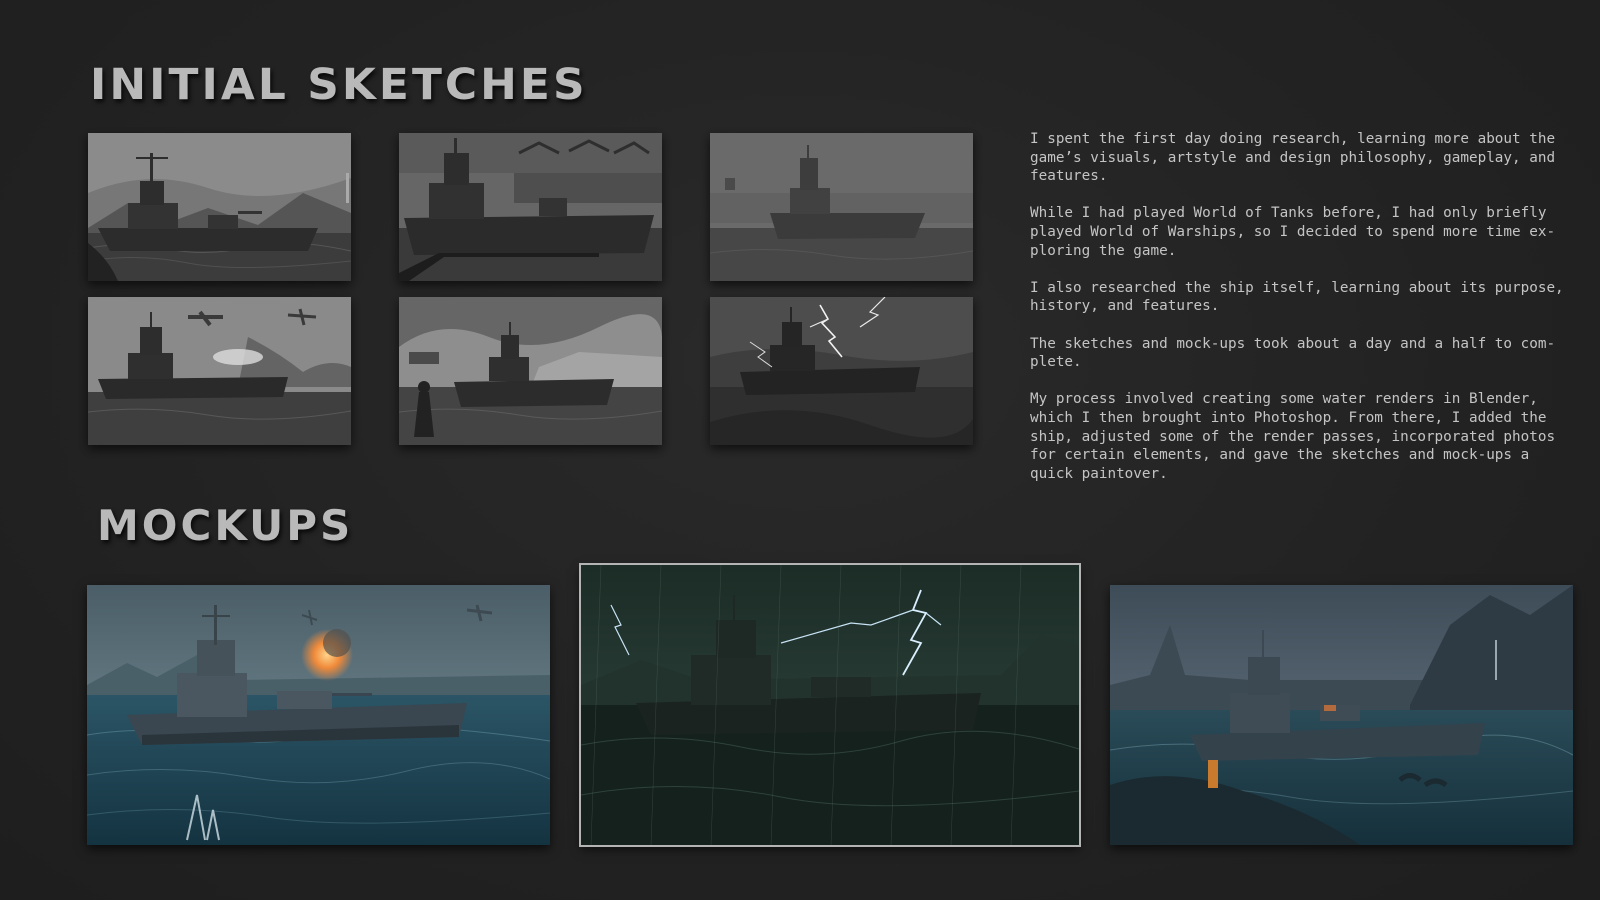 This screenshot has width=1600, height=900. Describe the element at coordinates (339, 85) in the screenshot. I see `initial-sketches-heading: INITIAL SKETCHES` at that location.